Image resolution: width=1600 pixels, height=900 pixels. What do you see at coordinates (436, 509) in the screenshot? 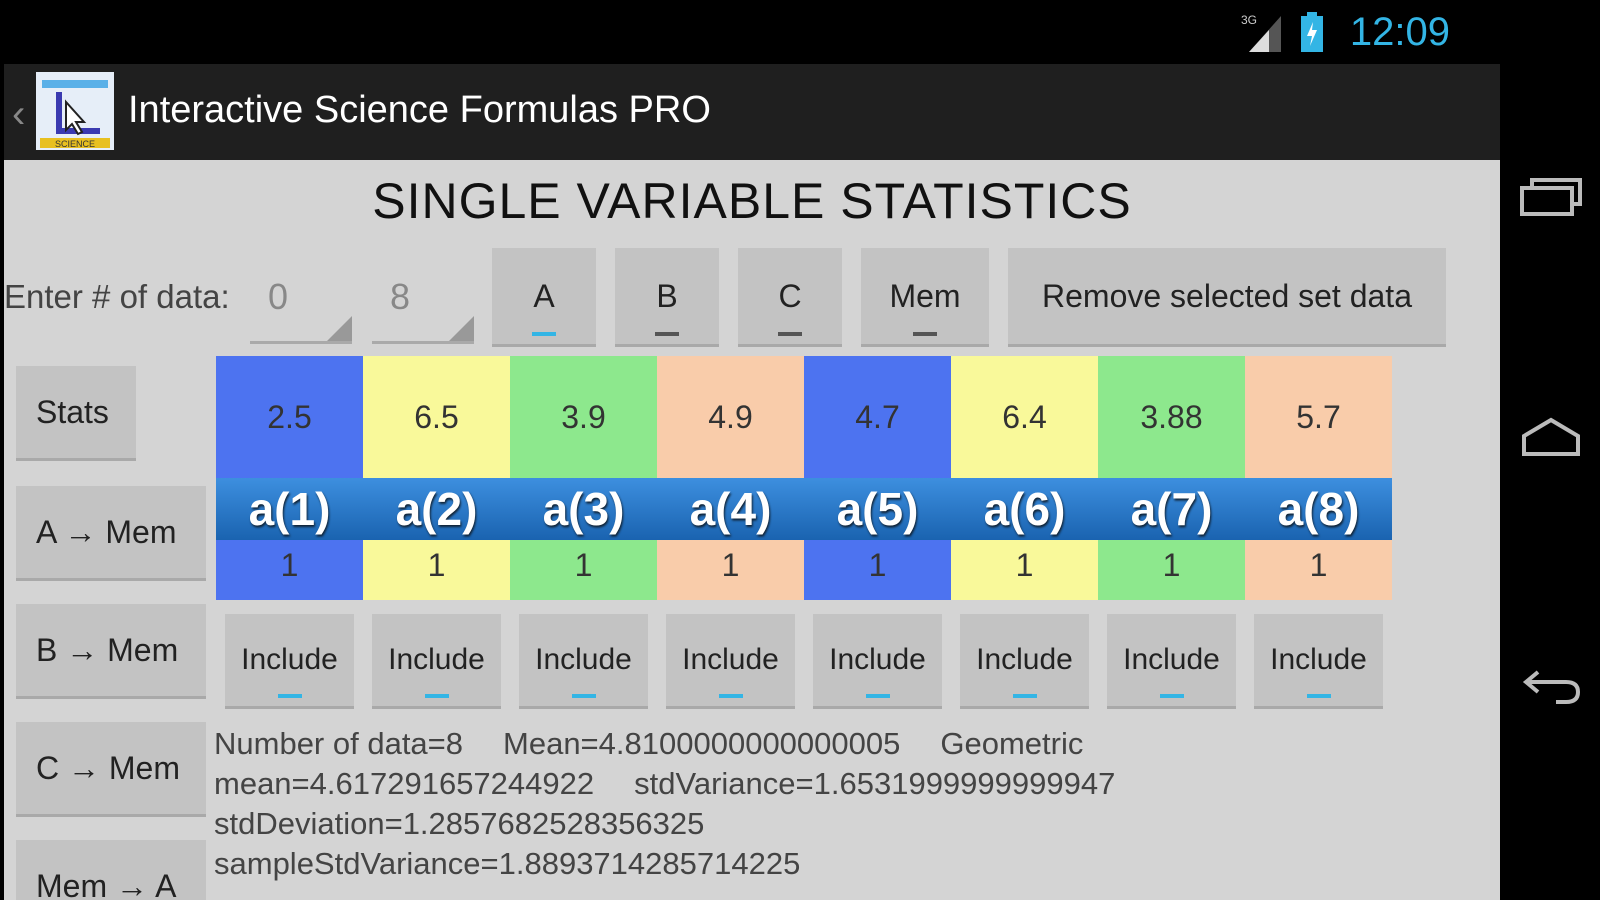
I see `label-cell-2: a(2)` at bounding box center [436, 509].